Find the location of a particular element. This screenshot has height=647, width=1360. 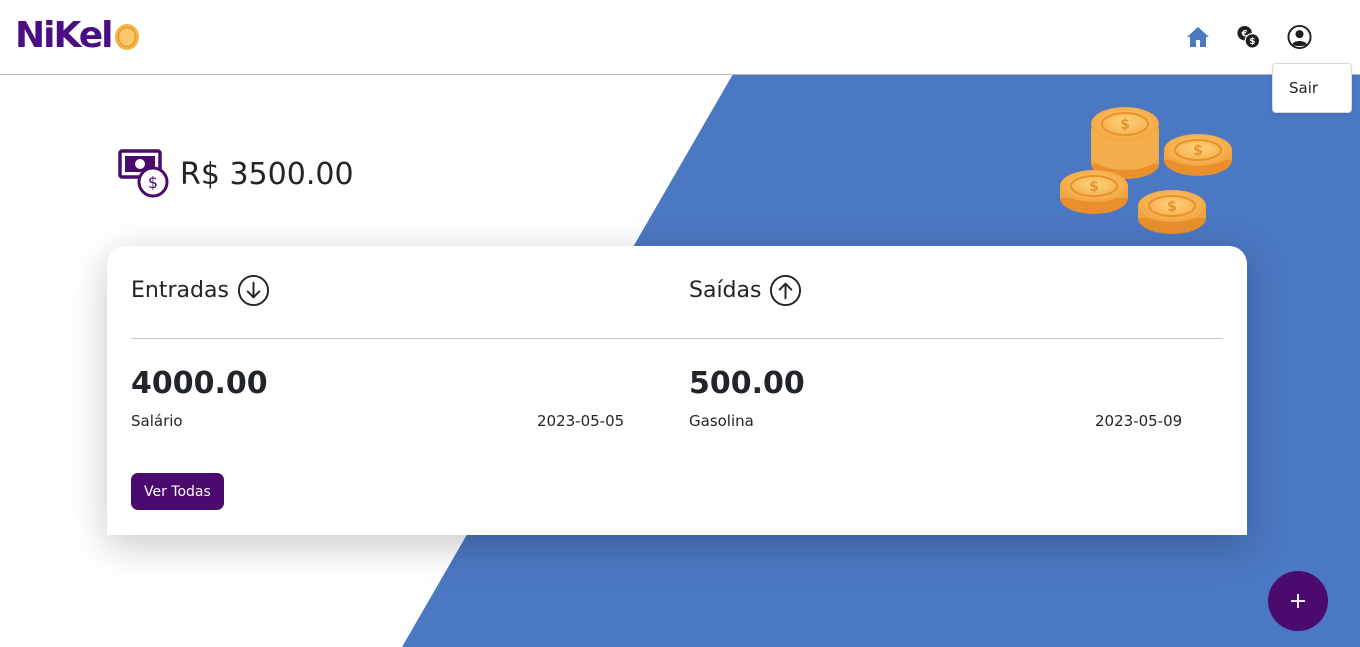

arrow-down-circle-icon is located at coordinates (253, 290).